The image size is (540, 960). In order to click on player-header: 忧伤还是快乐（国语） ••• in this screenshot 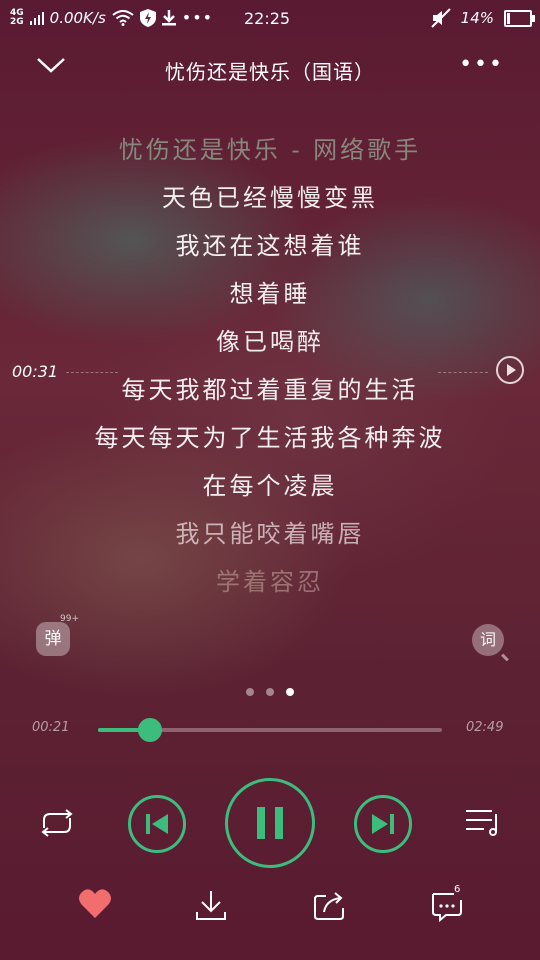, I will do `click(270, 69)`.